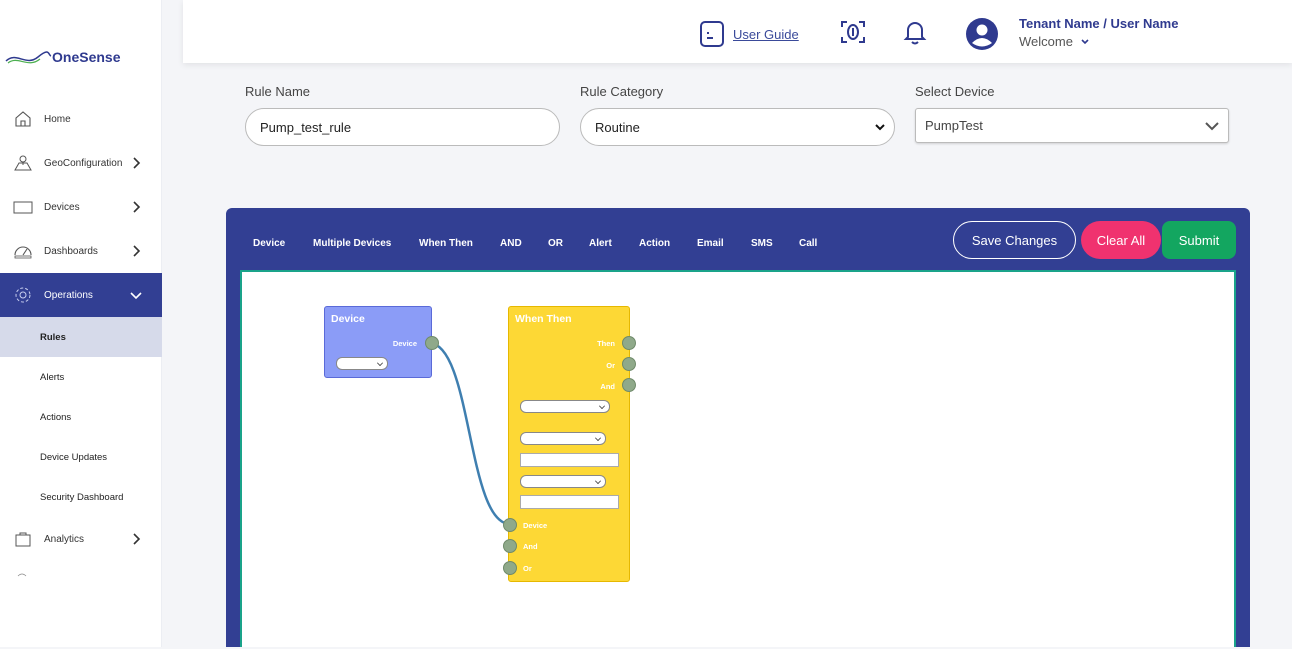  Describe the element at coordinates (1099, 23) in the screenshot. I see `user-name: Tenant Name / User Name` at that location.